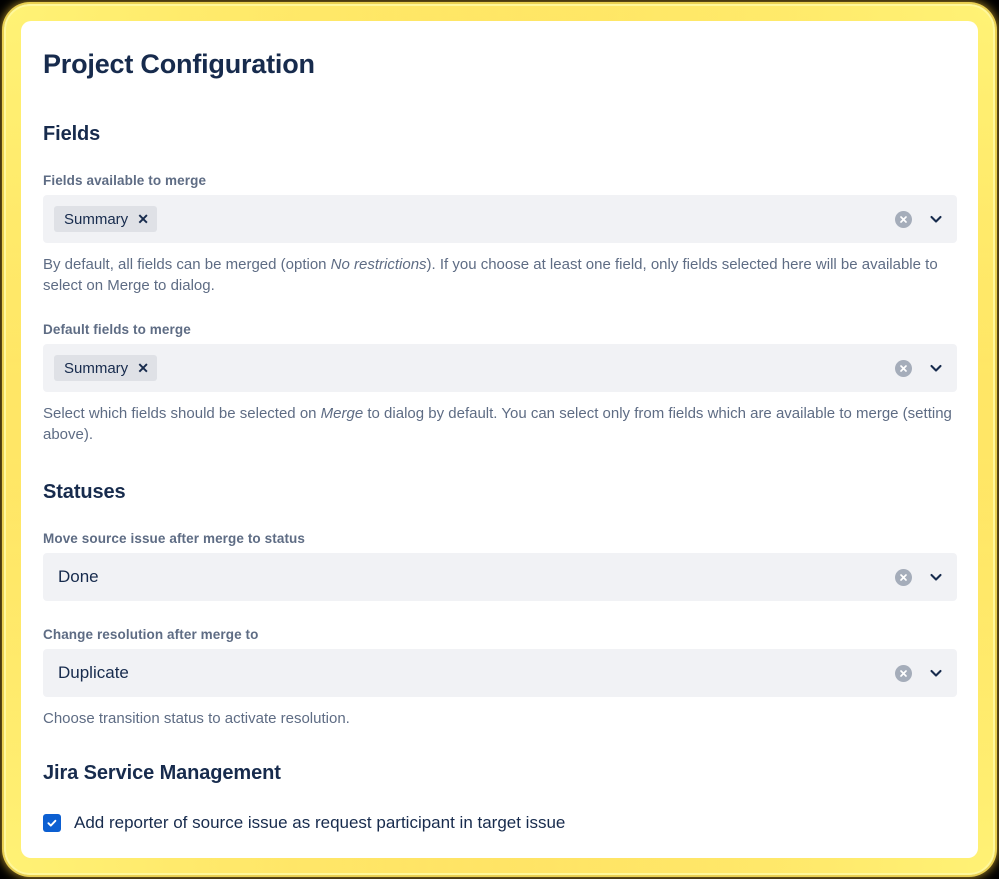 The width and height of the screenshot is (999, 879). What do you see at coordinates (117, 329) in the screenshot?
I see `label-default-fields-to-merge: Default fields to merge` at bounding box center [117, 329].